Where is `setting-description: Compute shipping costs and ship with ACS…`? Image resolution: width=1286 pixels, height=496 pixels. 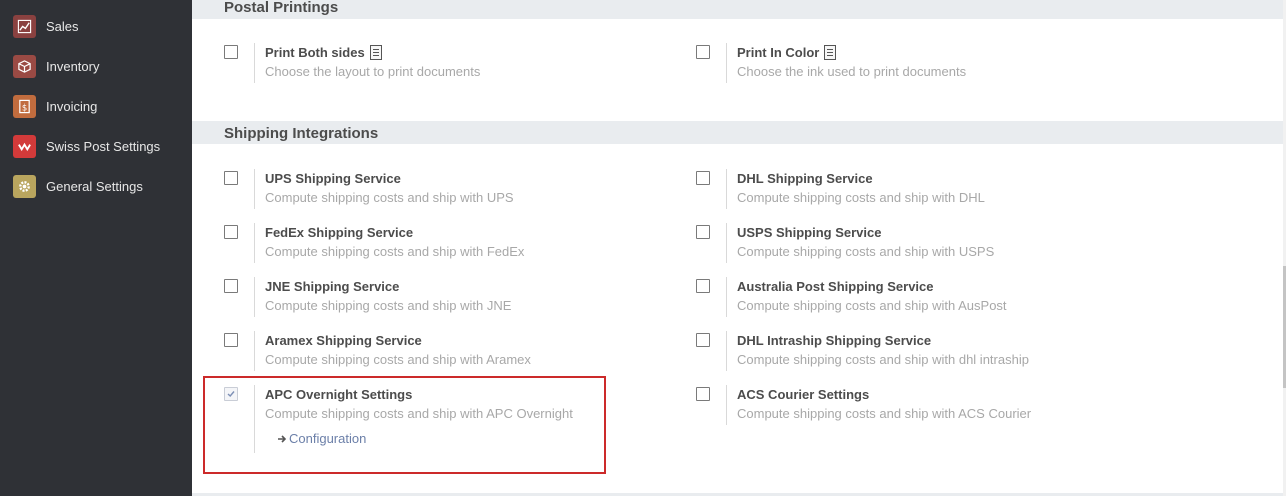
setting-description: Compute shipping costs and ship with ACS… is located at coordinates (884, 413).